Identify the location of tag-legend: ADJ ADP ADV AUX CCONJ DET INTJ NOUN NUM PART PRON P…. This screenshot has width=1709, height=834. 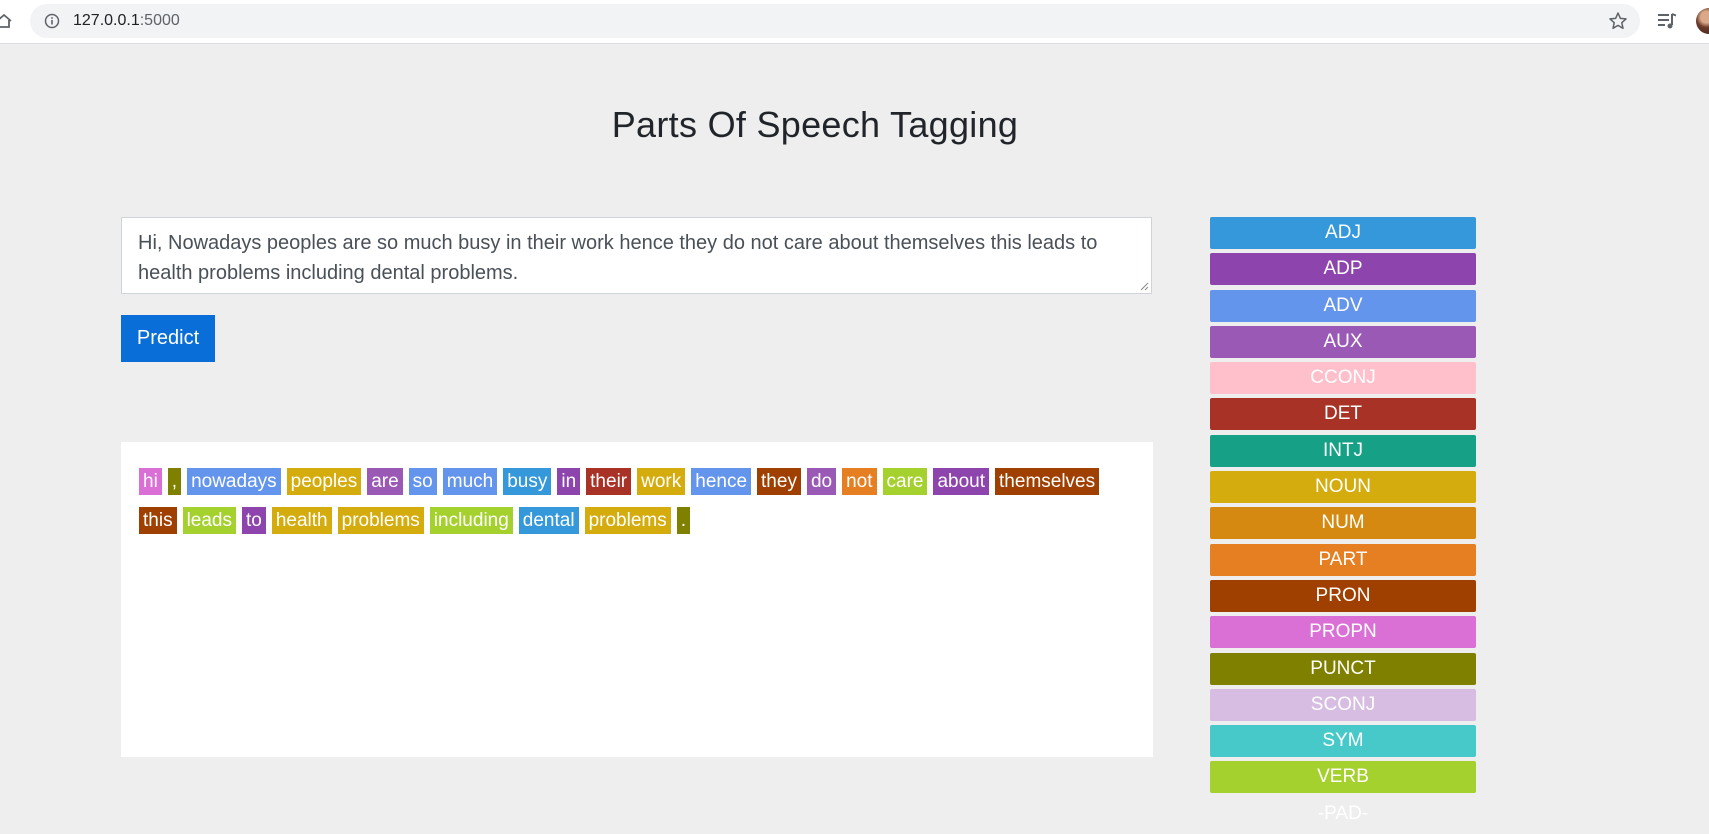
(1343, 525).